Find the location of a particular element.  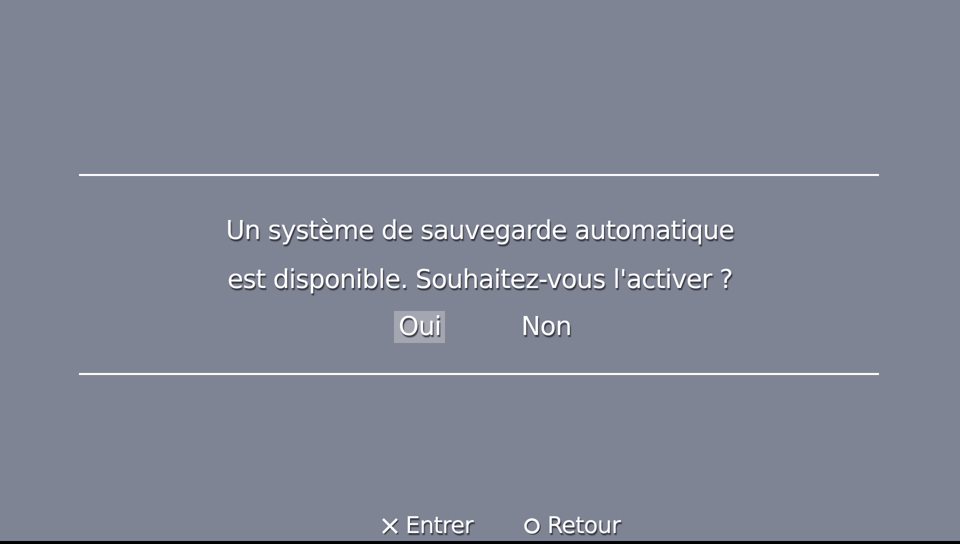

circle-icon is located at coordinates (532, 526).